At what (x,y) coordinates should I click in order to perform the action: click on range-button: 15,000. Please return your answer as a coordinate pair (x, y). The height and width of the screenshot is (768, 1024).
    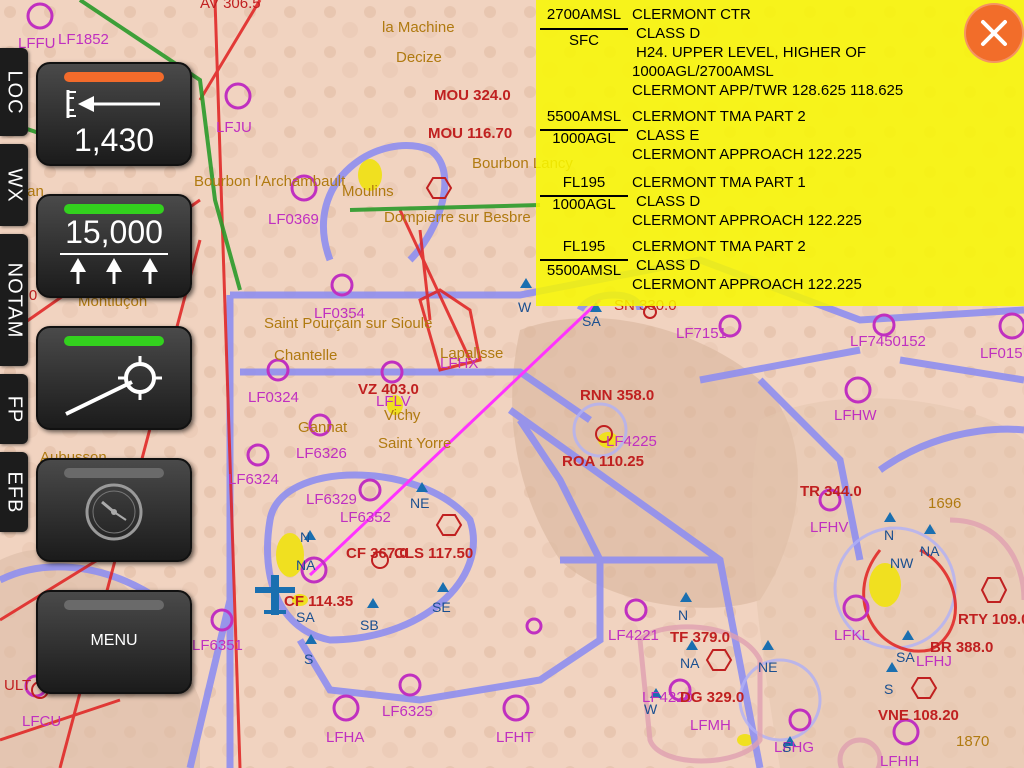
    Looking at the image, I should click on (114, 246).